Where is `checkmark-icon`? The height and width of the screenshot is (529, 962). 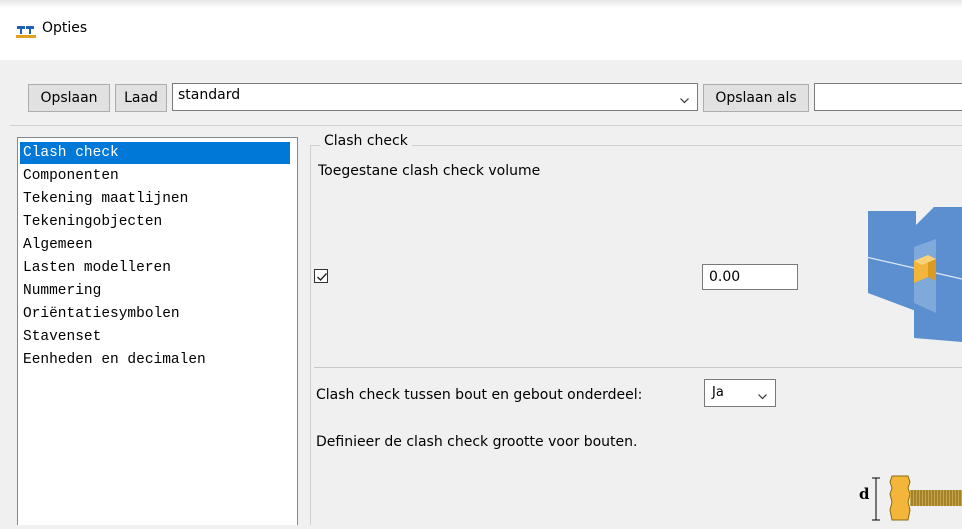
checkmark-icon is located at coordinates (322, 277).